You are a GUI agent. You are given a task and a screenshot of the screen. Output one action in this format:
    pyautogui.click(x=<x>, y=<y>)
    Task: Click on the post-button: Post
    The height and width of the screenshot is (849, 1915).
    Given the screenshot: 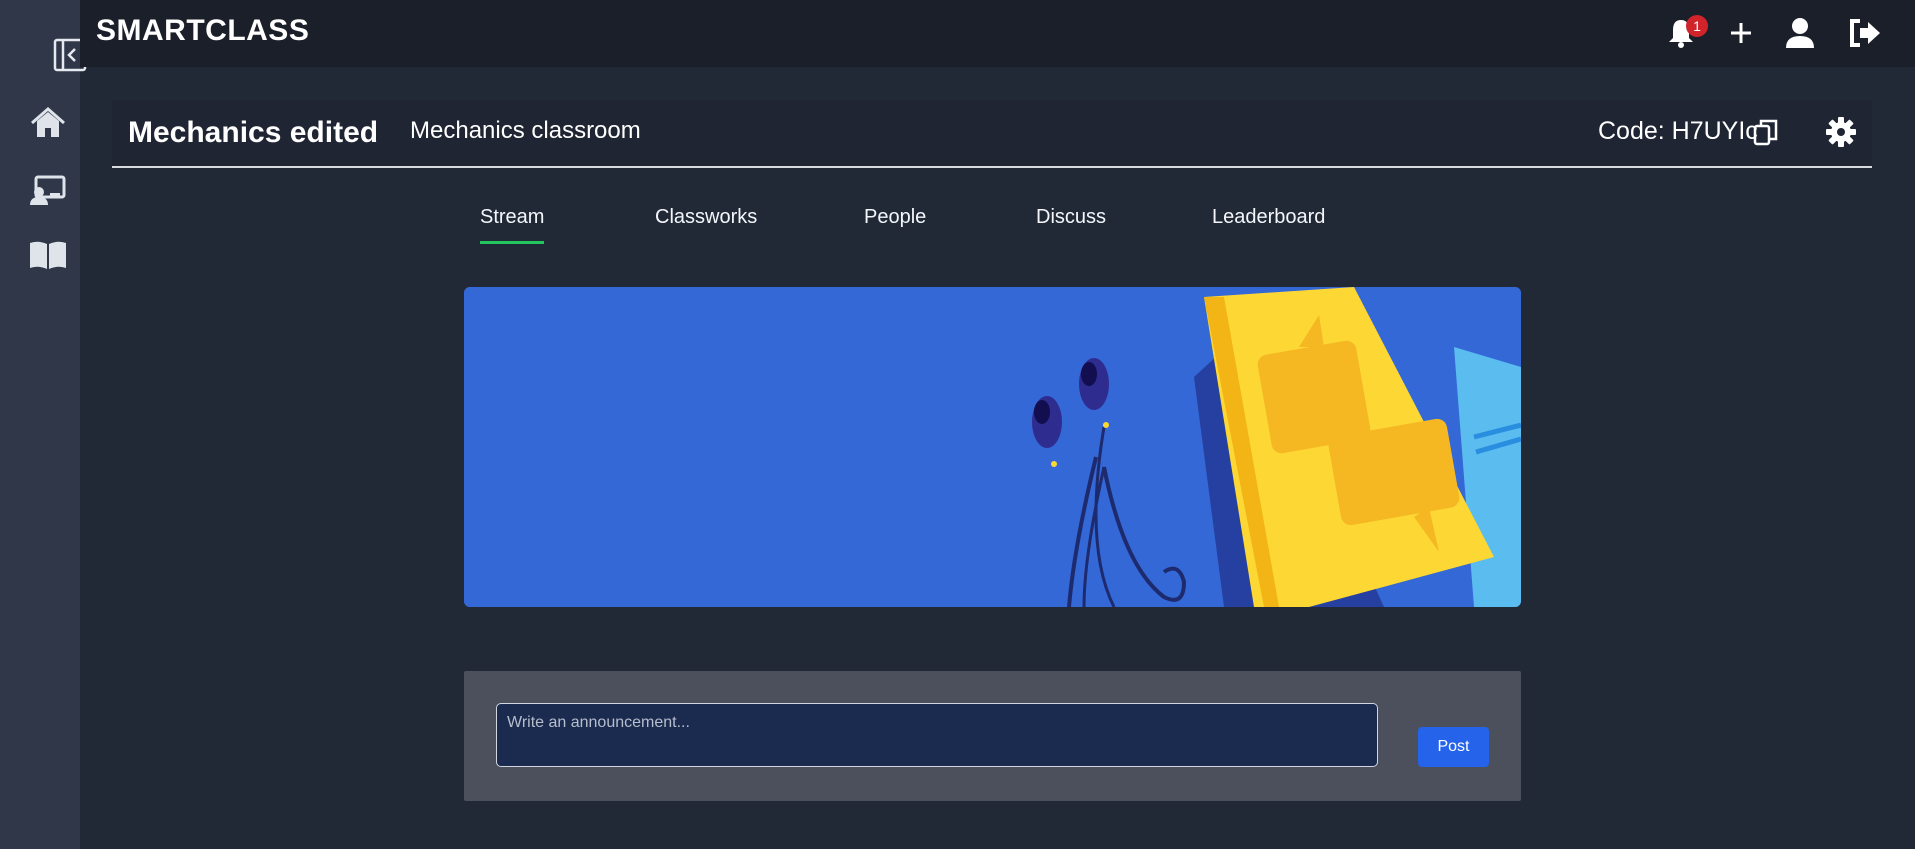 What is the action you would take?
    pyautogui.click(x=1453, y=747)
    